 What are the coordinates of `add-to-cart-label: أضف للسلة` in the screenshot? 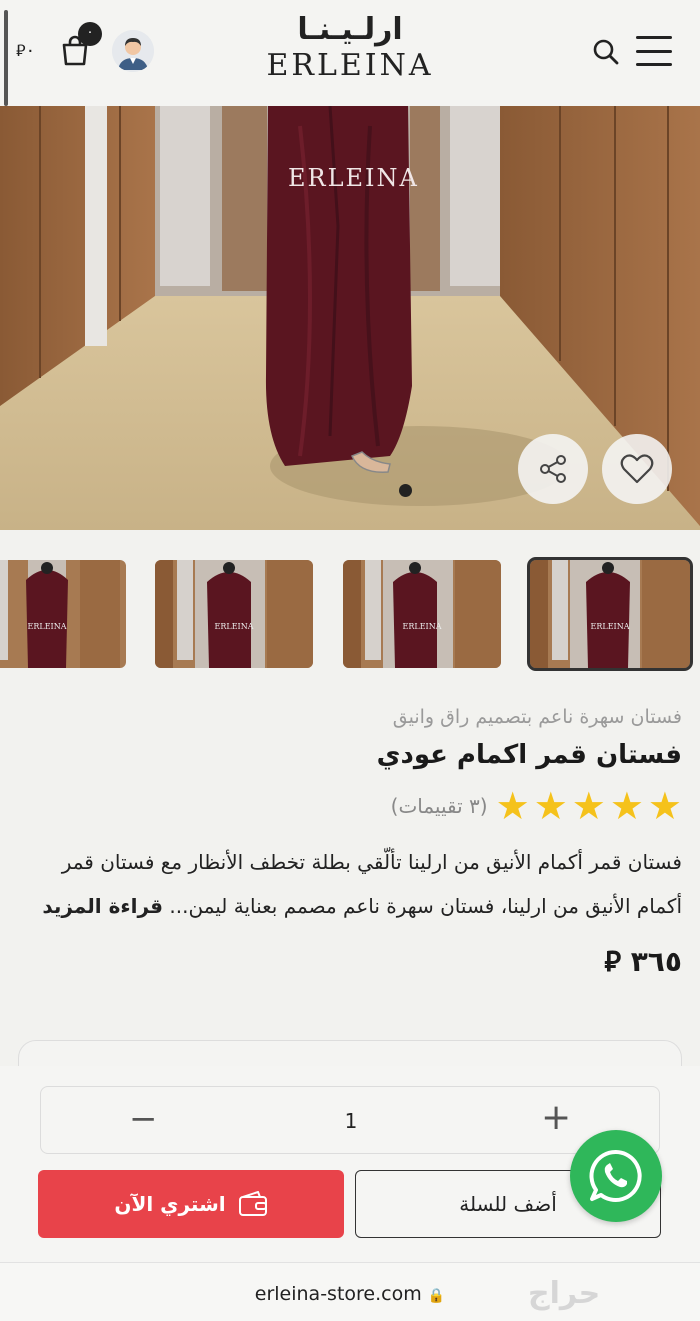 It's located at (508, 1204).